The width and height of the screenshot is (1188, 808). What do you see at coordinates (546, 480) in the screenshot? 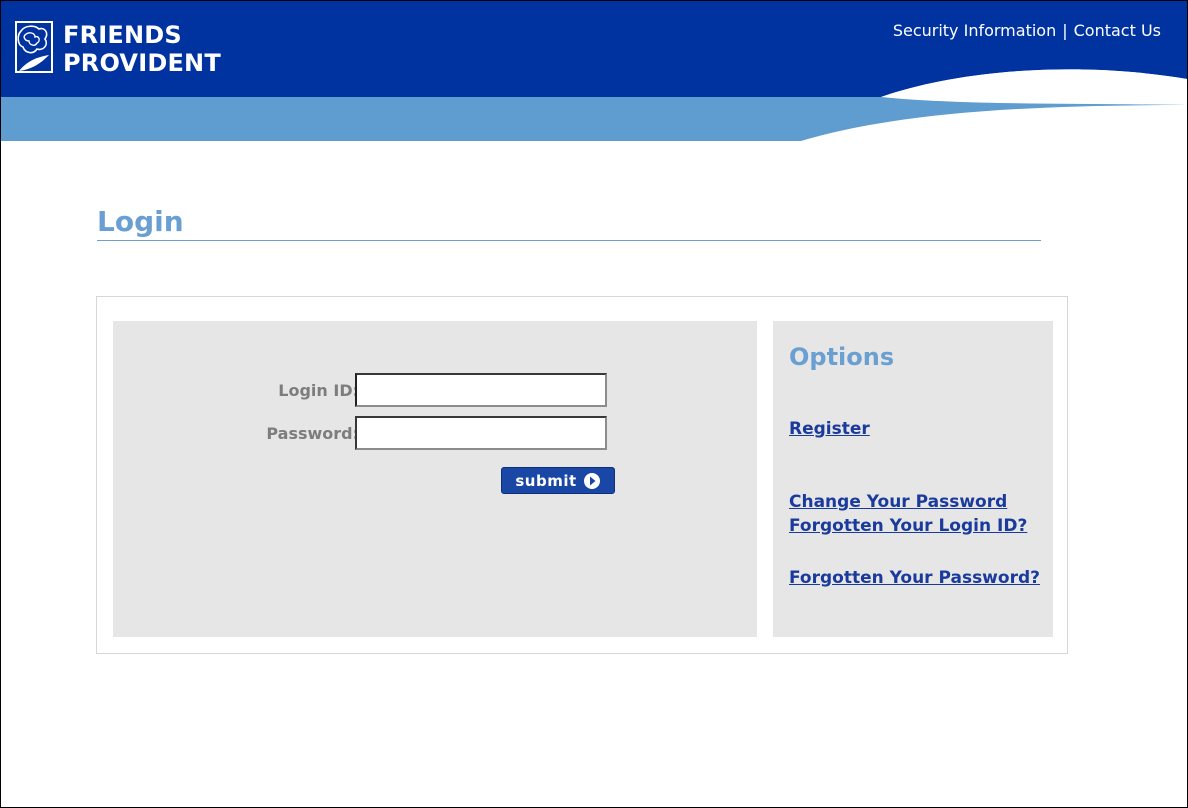
I see `submit-label: submit` at bounding box center [546, 480].